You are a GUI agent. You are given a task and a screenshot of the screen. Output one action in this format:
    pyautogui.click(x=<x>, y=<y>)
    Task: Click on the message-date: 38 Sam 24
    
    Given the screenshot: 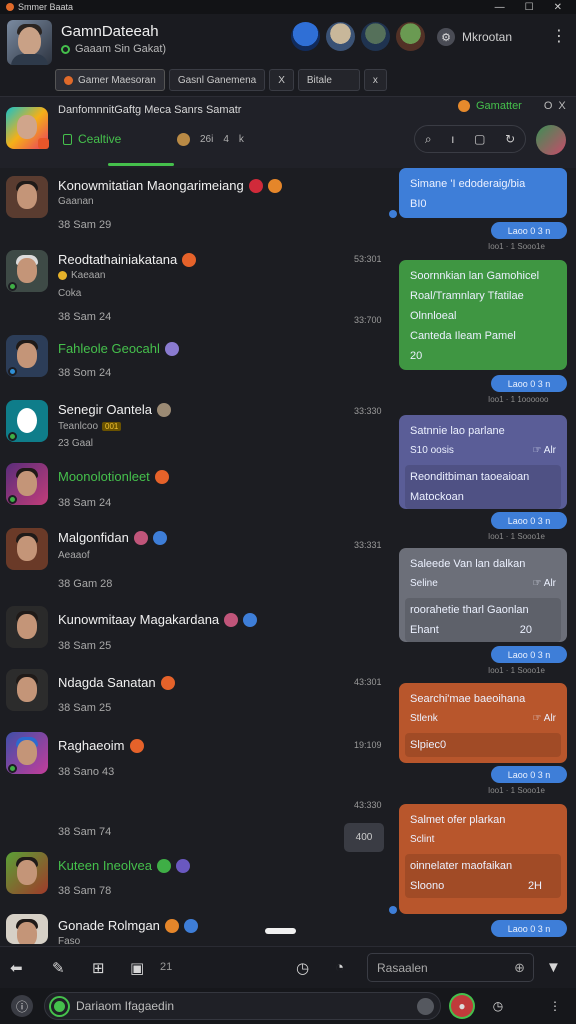 What is the action you would take?
    pyautogui.click(x=85, y=317)
    